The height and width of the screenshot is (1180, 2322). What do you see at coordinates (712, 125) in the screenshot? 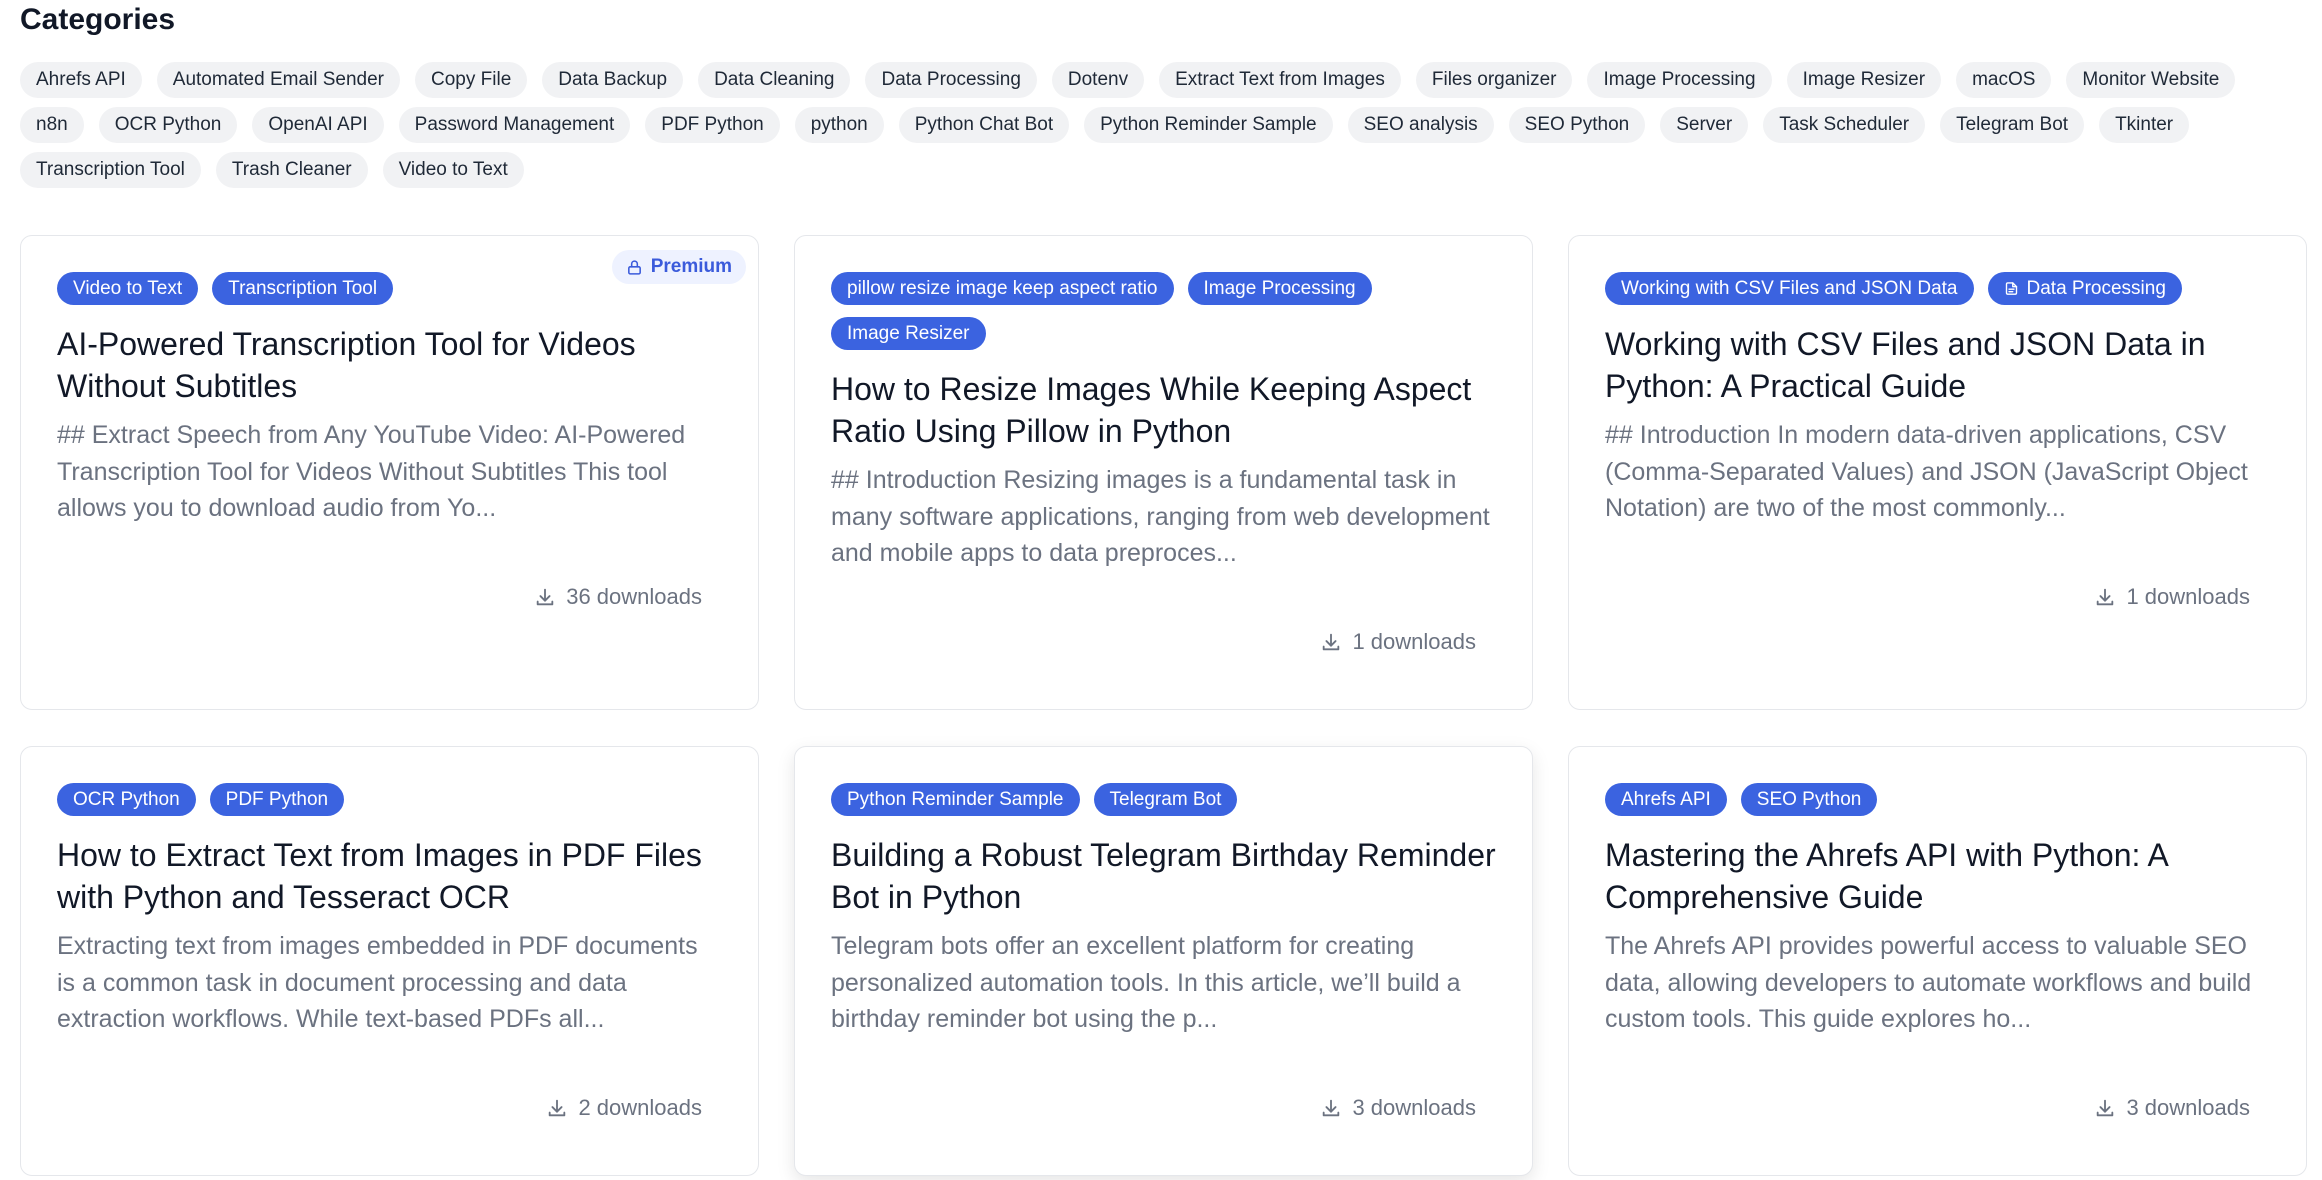
I see `category-chip: PDF Python` at bounding box center [712, 125].